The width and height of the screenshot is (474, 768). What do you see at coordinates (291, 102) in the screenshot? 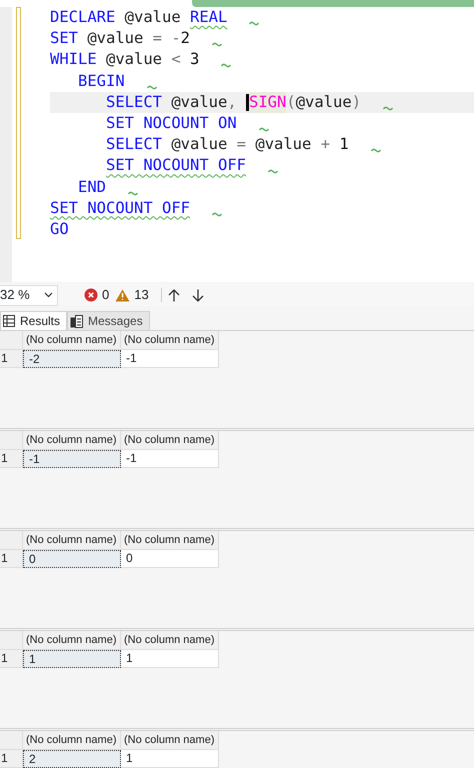
I see `code-token: (` at bounding box center [291, 102].